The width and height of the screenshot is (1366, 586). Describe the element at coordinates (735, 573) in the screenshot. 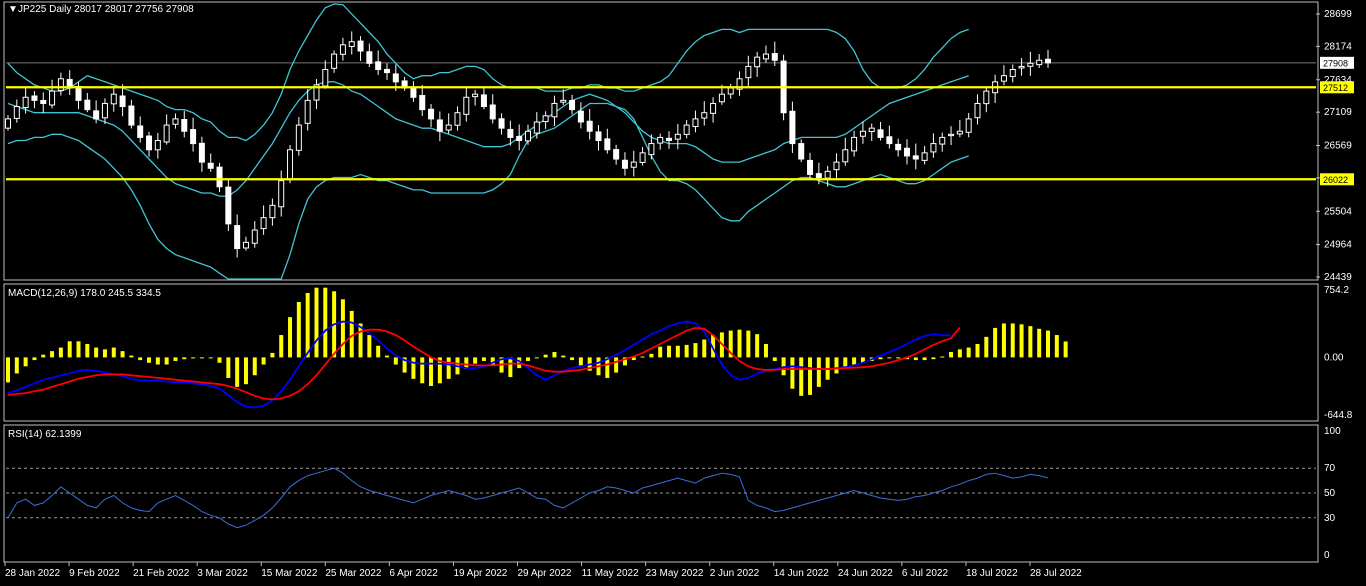

I see `time-tick-label: 2 Jun 2022` at that location.